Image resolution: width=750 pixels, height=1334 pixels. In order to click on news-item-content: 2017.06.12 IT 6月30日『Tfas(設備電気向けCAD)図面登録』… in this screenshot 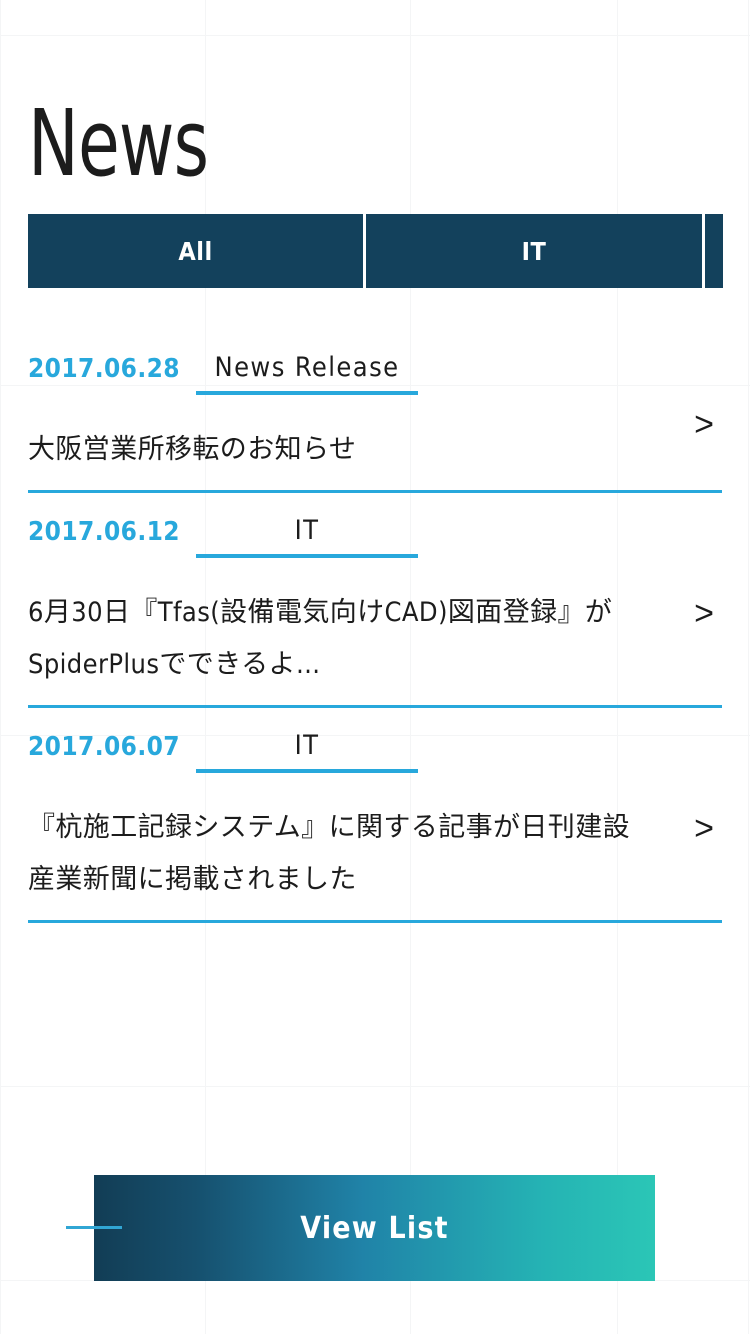, I will do `click(375, 610)`.